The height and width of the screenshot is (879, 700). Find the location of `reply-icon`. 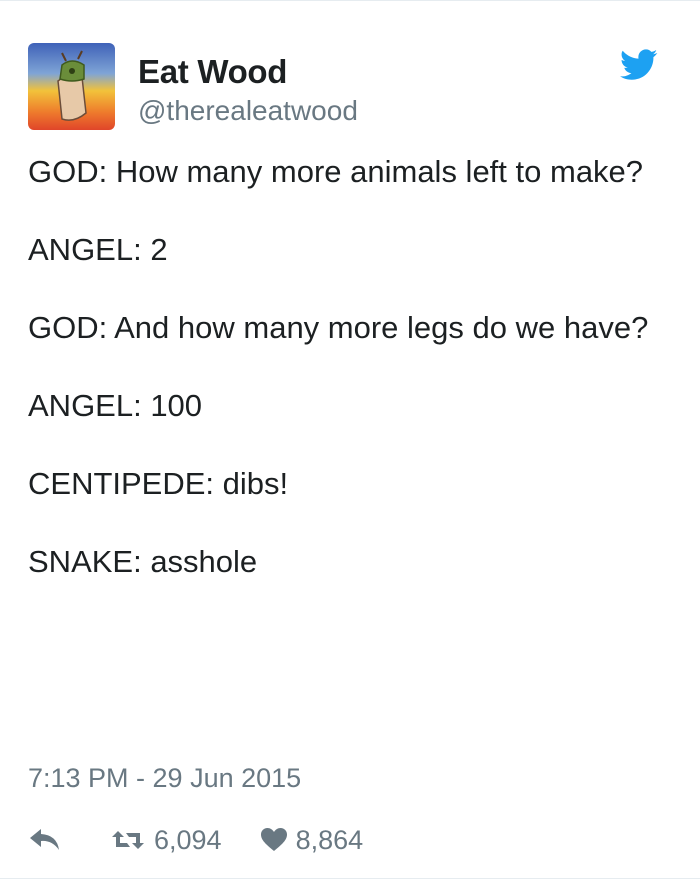

reply-icon is located at coordinates (44, 839).